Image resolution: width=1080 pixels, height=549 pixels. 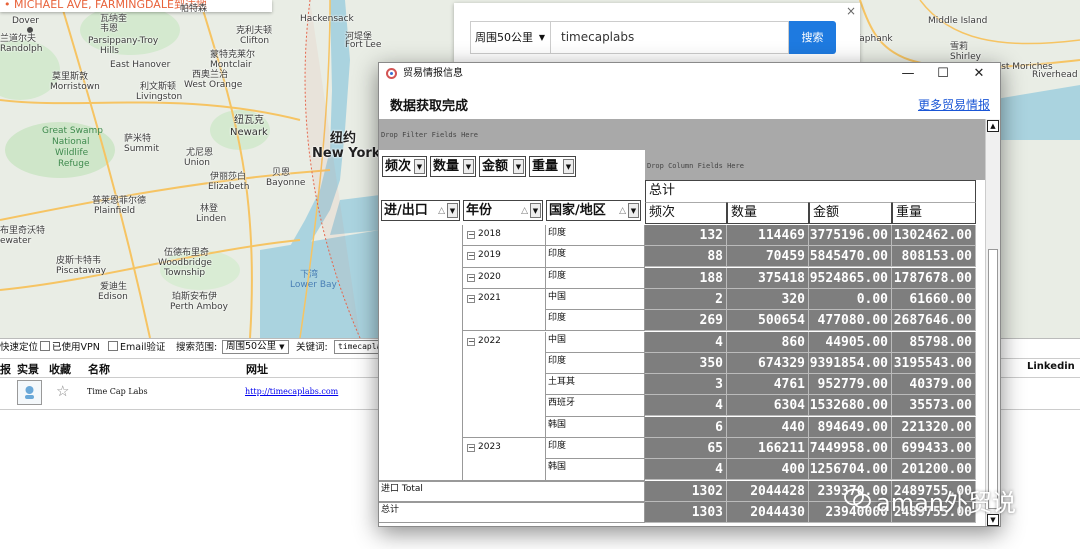 What do you see at coordinates (453, 166) in the screenshot?
I see `data-field-chip: 数量 ▼` at bounding box center [453, 166].